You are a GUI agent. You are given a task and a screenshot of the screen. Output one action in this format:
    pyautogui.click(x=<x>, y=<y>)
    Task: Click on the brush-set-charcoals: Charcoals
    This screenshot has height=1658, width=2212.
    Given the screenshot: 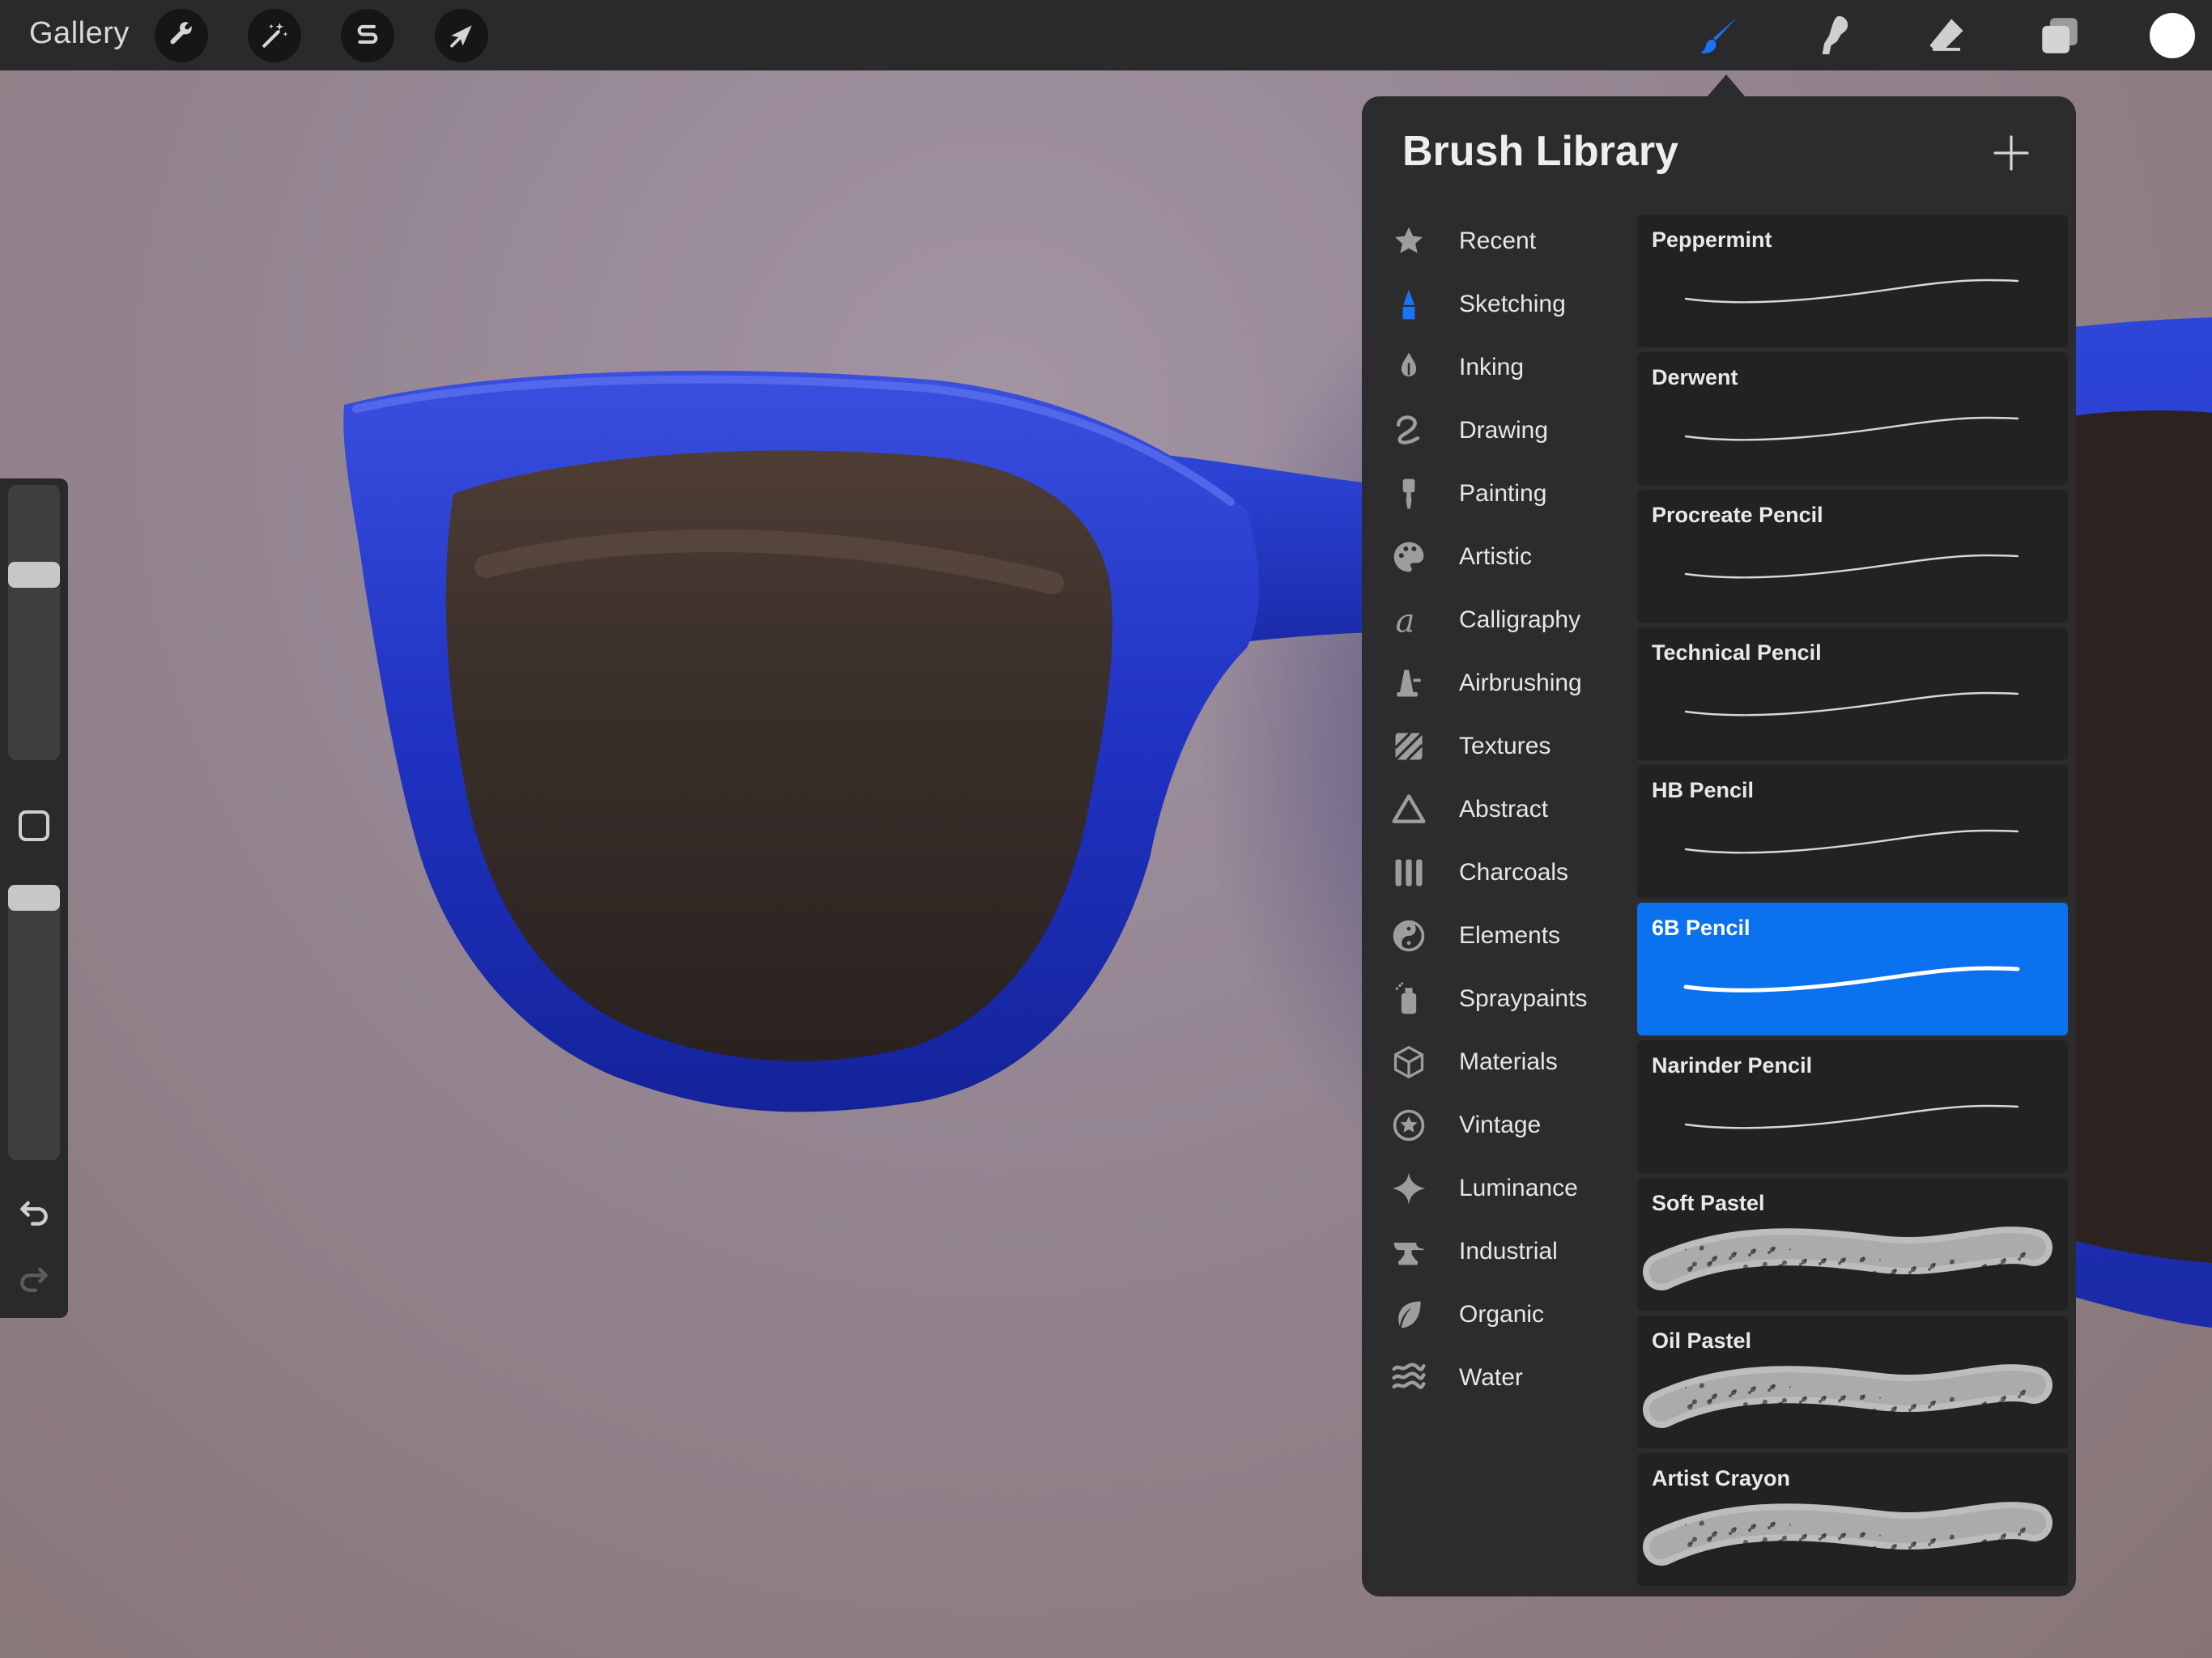 What is the action you would take?
    pyautogui.click(x=1499, y=872)
    